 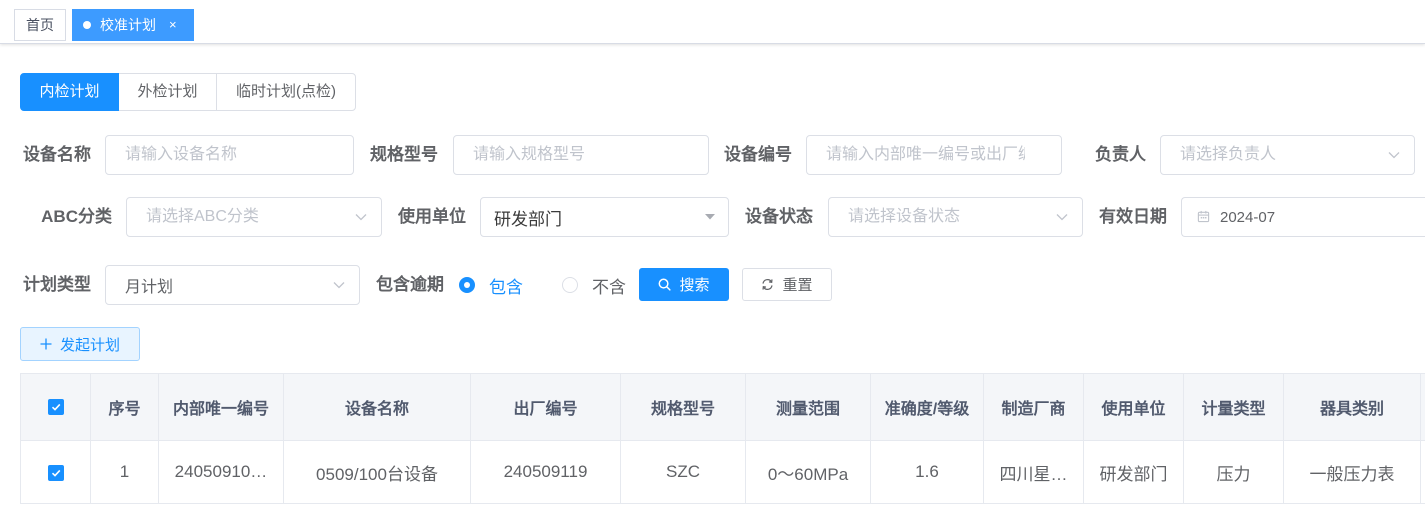 I want to click on cell-metrology-type: 压力, so click(x=1233, y=472).